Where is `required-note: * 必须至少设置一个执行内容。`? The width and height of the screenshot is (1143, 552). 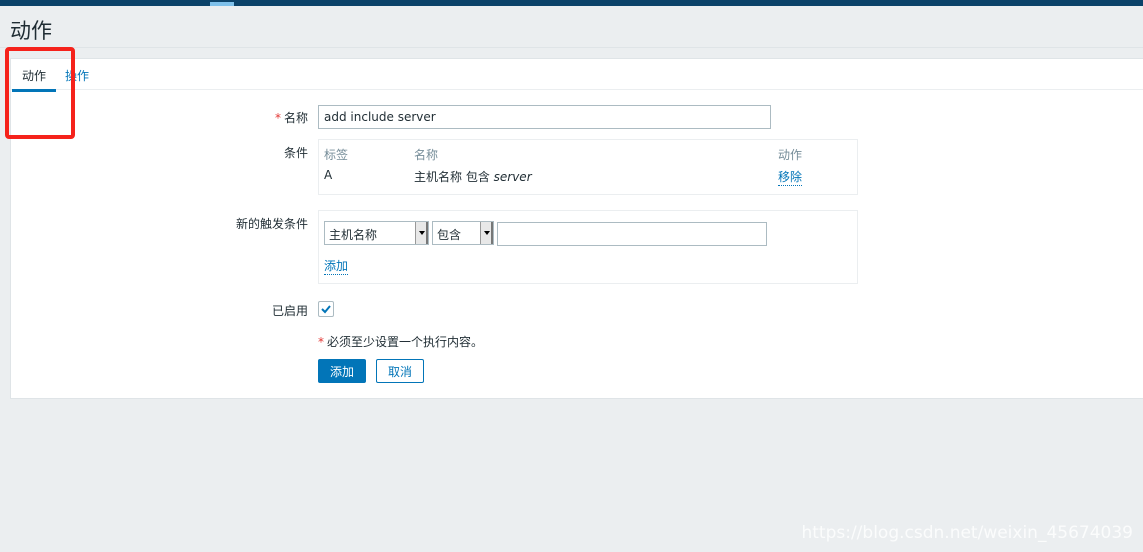 required-note: * 必须至少设置一个执行内容。 is located at coordinates (401, 342).